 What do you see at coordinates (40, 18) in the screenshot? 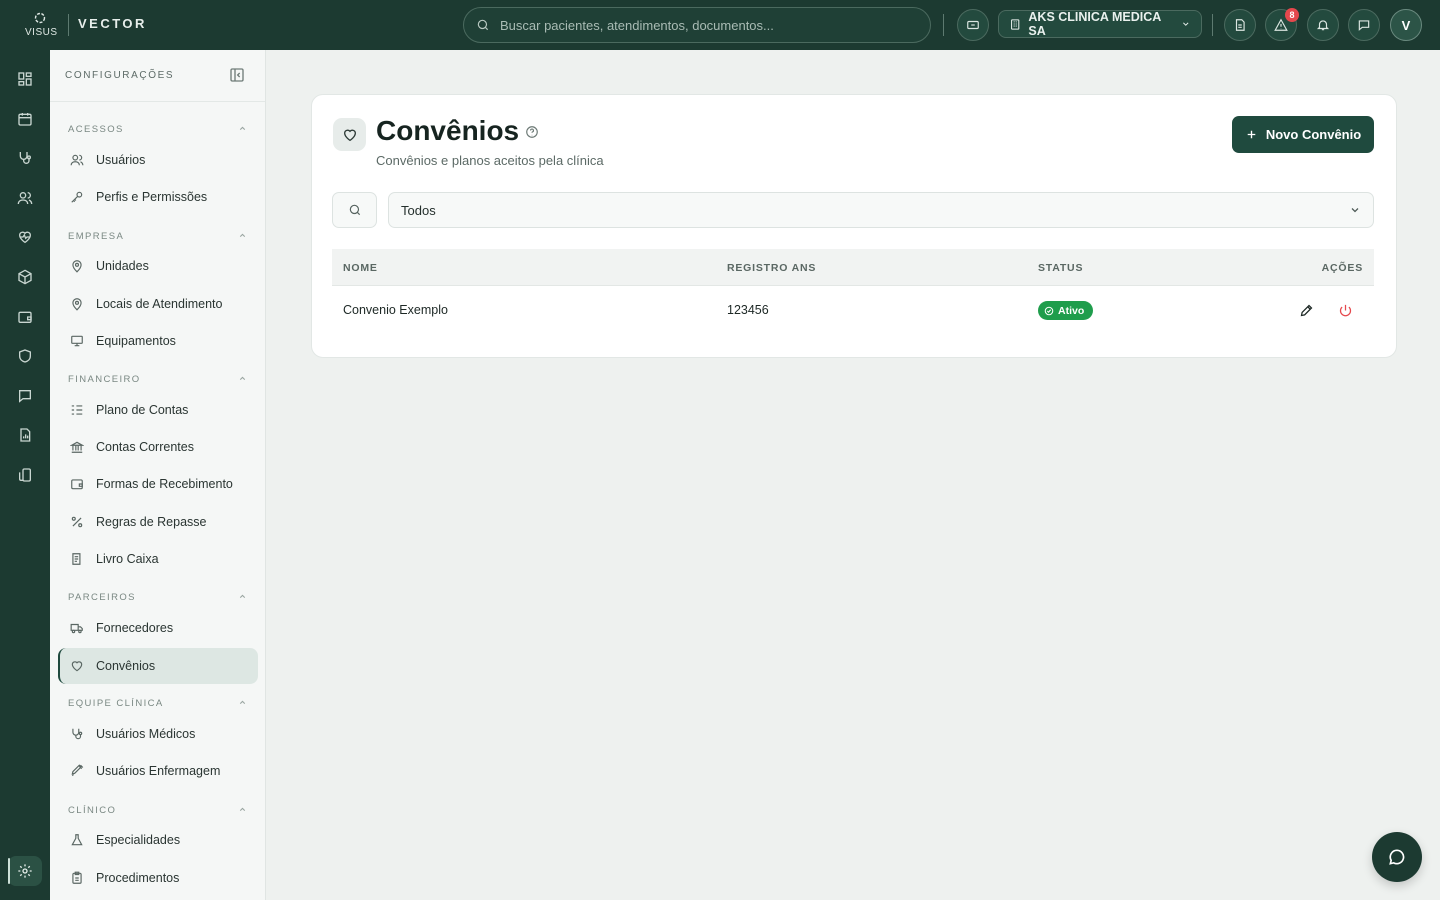
I see `logo-mark-icon` at bounding box center [40, 18].